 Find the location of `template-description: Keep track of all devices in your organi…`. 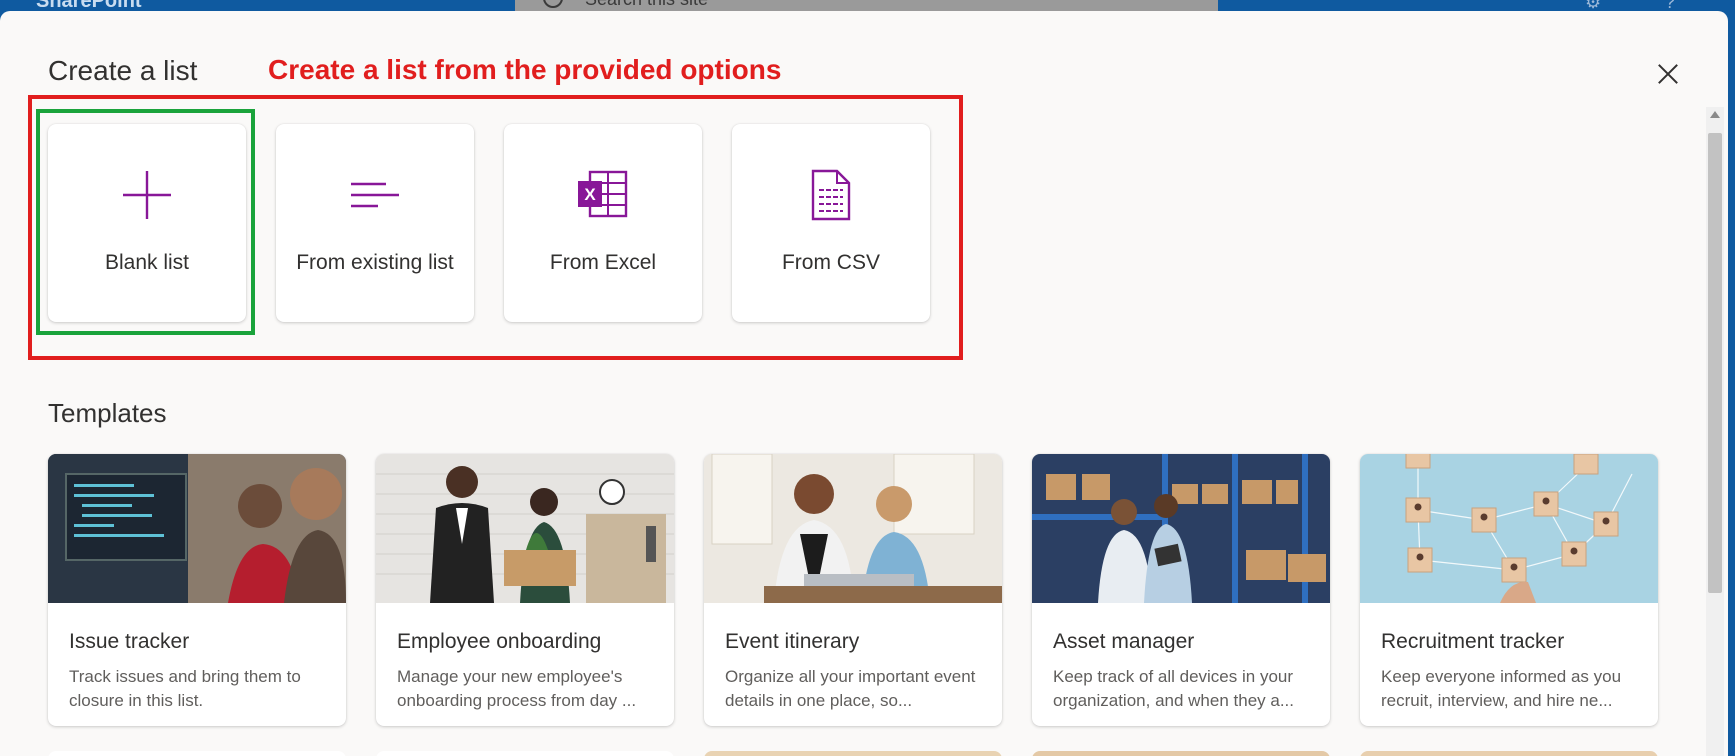

template-description: Keep track of all devices in your organi… is located at coordinates (1173, 688).